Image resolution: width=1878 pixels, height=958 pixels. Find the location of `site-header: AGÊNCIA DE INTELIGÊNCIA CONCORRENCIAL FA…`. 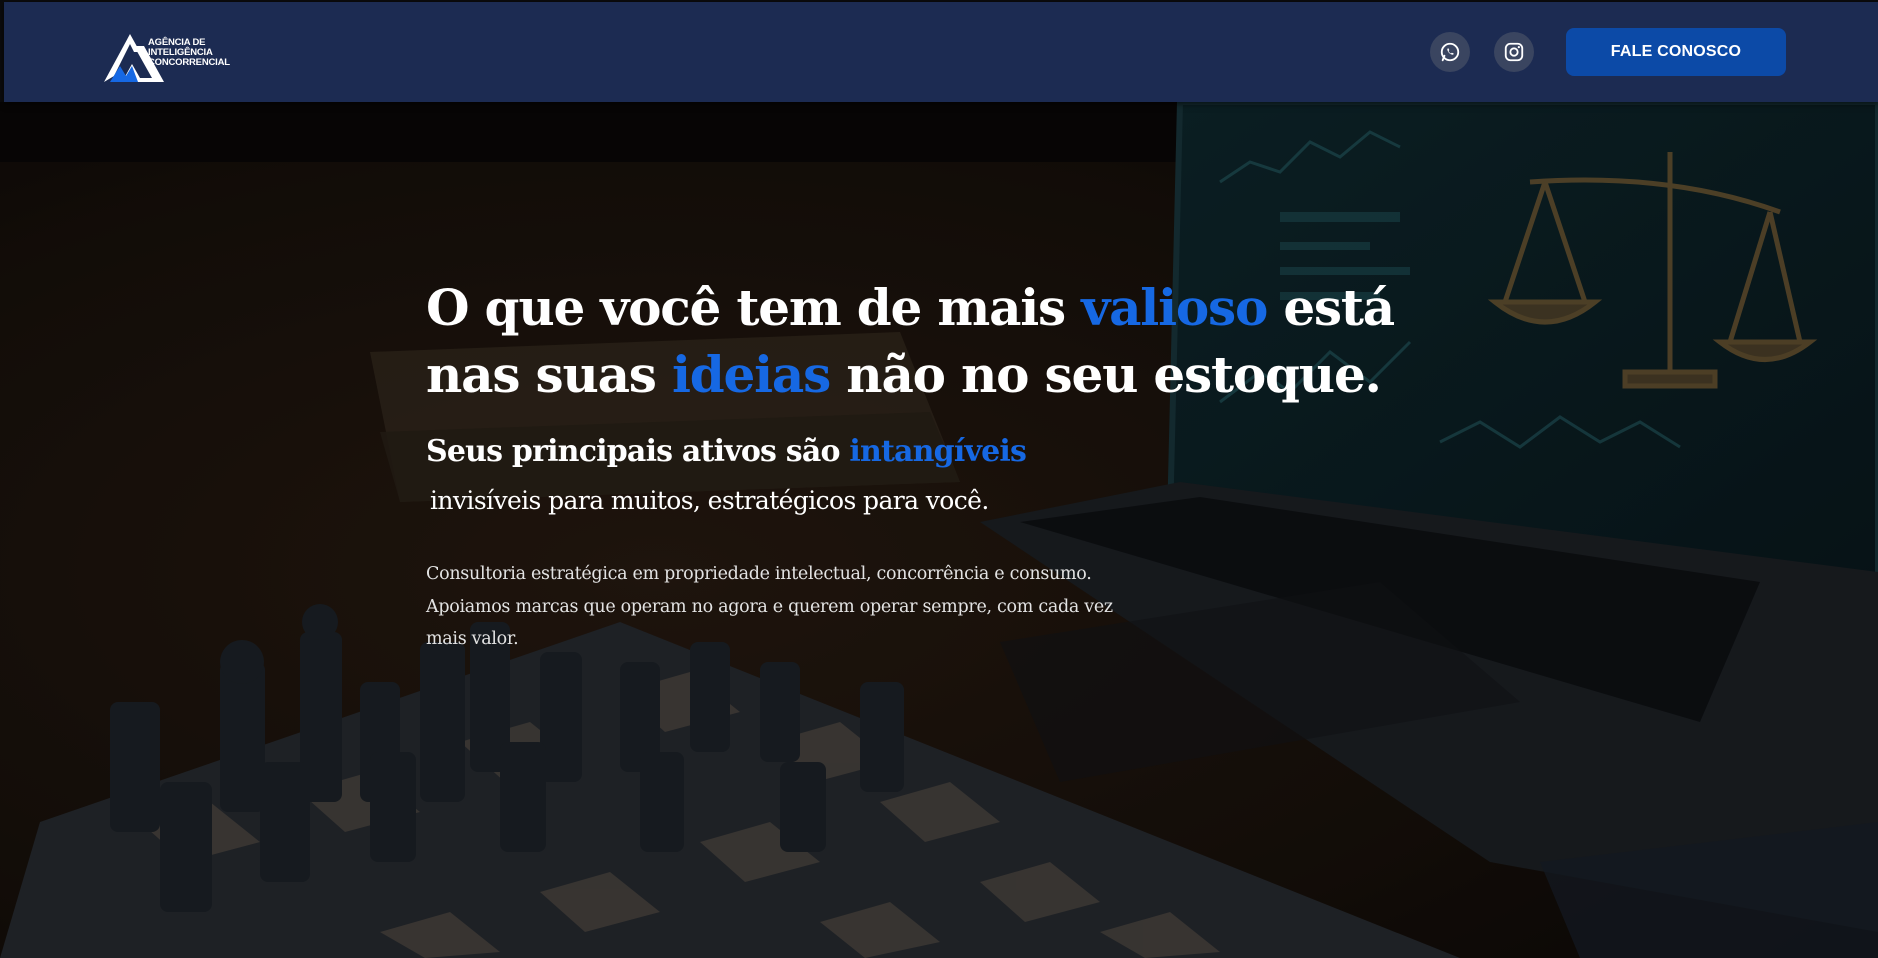

site-header: AGÊNCIA DE INTELIGÊNCIA CONCORRENCIAL FA… is located at coordinates (941, 52).